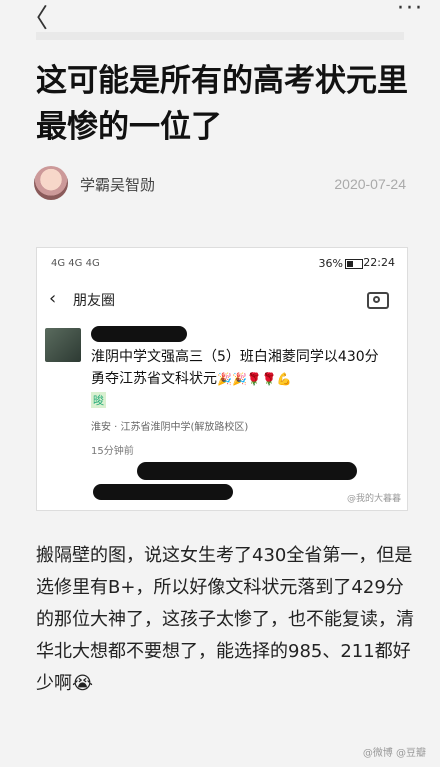  I want to click on moments-header: ‹ 朋友圈, so click(222, 302).